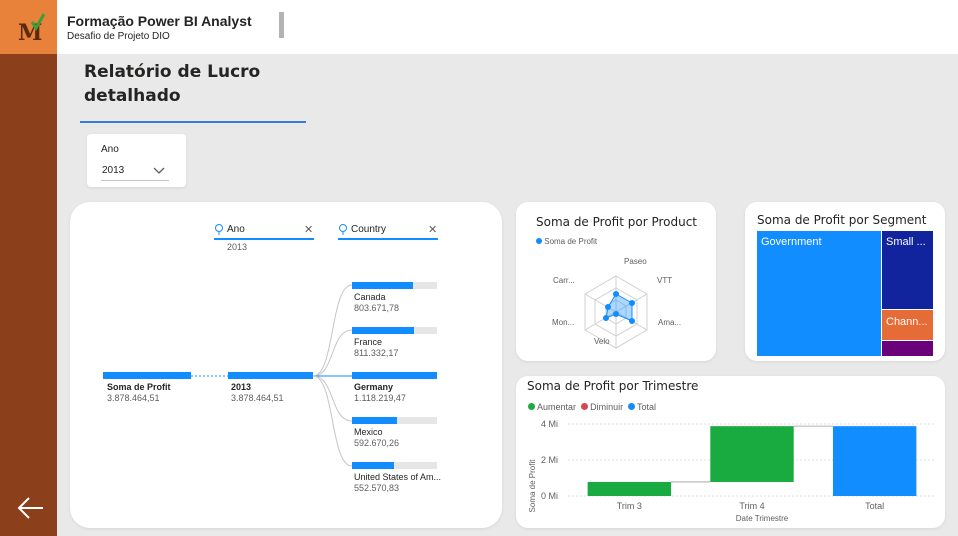 This screenshot has width=958, height=536. What do you see at coordinates (791, 242) in the screenshot?
I see `treemap-label: Government` at bounding box center [791, 242].